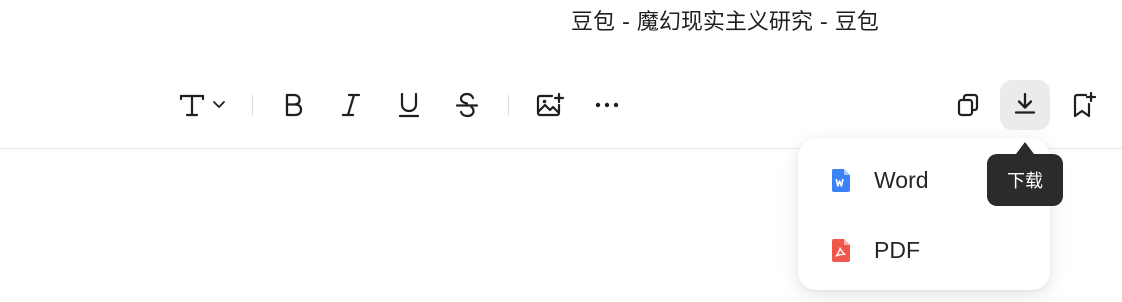 The width and height of the screenshot is (1122, 302). I want to click on bookmark-add-icon, so click(1084, 105).